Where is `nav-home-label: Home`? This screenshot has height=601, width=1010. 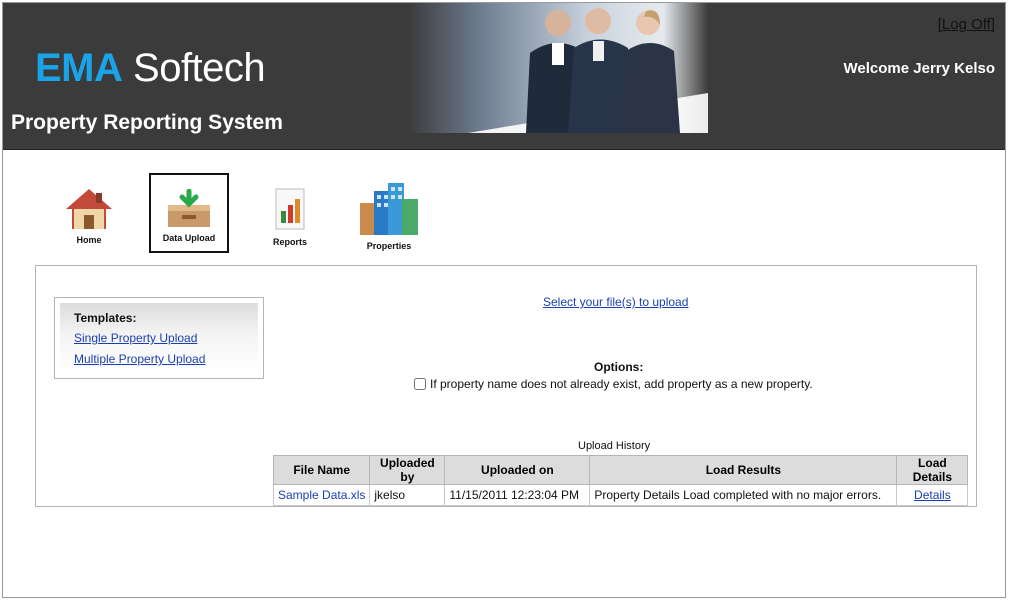 nav-home-label: Home is located at coordinates (89, 240).